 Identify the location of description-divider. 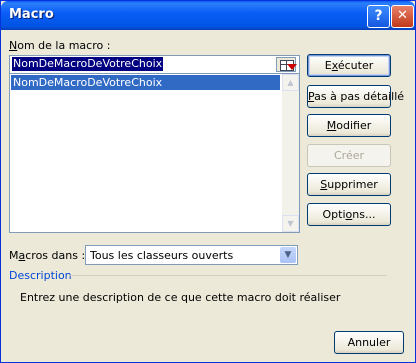
(228, 275).